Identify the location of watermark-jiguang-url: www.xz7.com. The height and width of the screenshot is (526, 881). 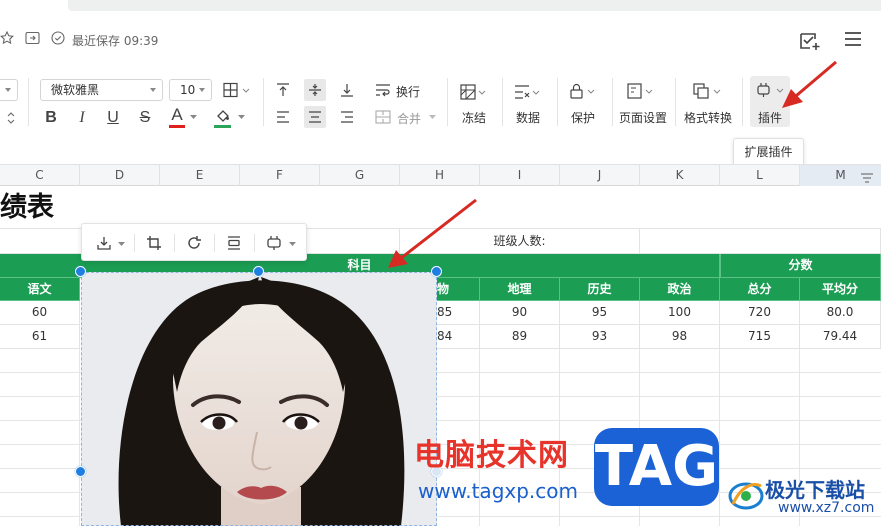
(826, 508).